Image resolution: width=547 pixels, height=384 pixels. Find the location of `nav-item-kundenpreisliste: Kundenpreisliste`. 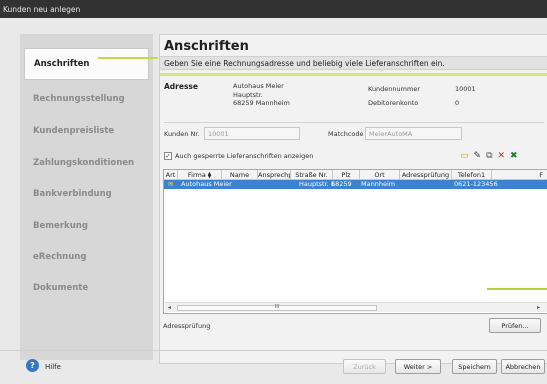

nav-item-kundenpreisliste: Kundenpreisliste is located at coordinates (86, 131).